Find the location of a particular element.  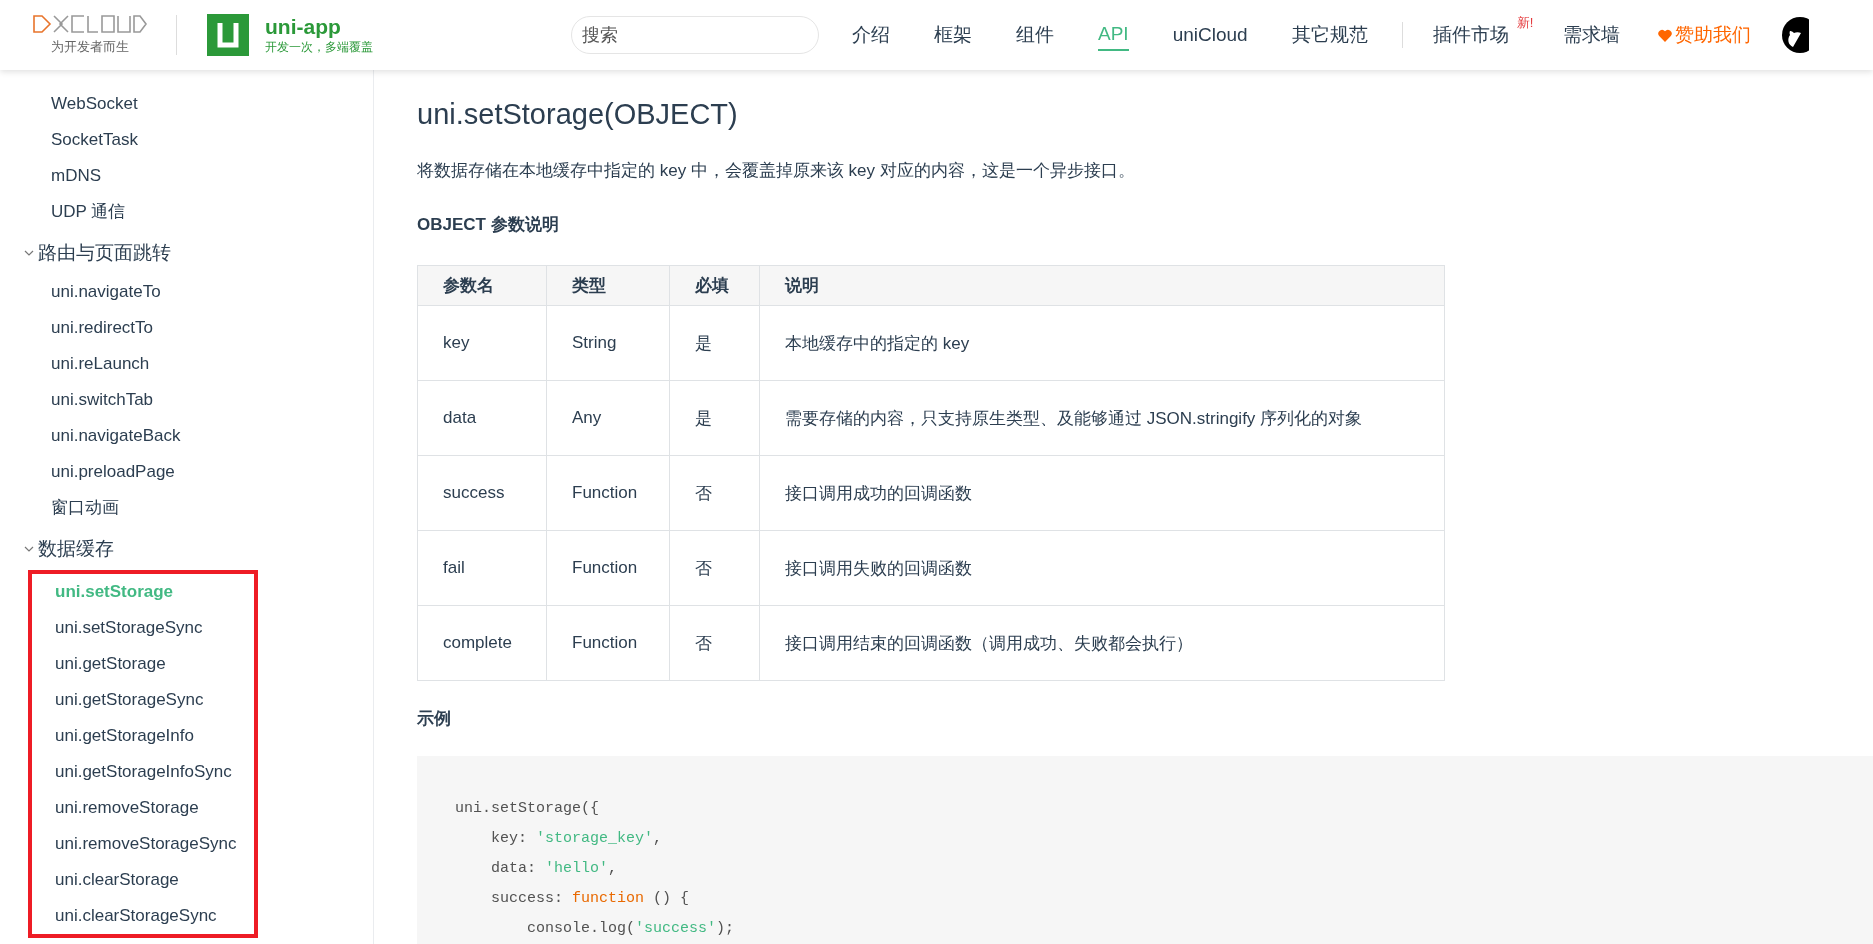

sidebar-item: UDP 通信 is located at coordinates (75, 212).